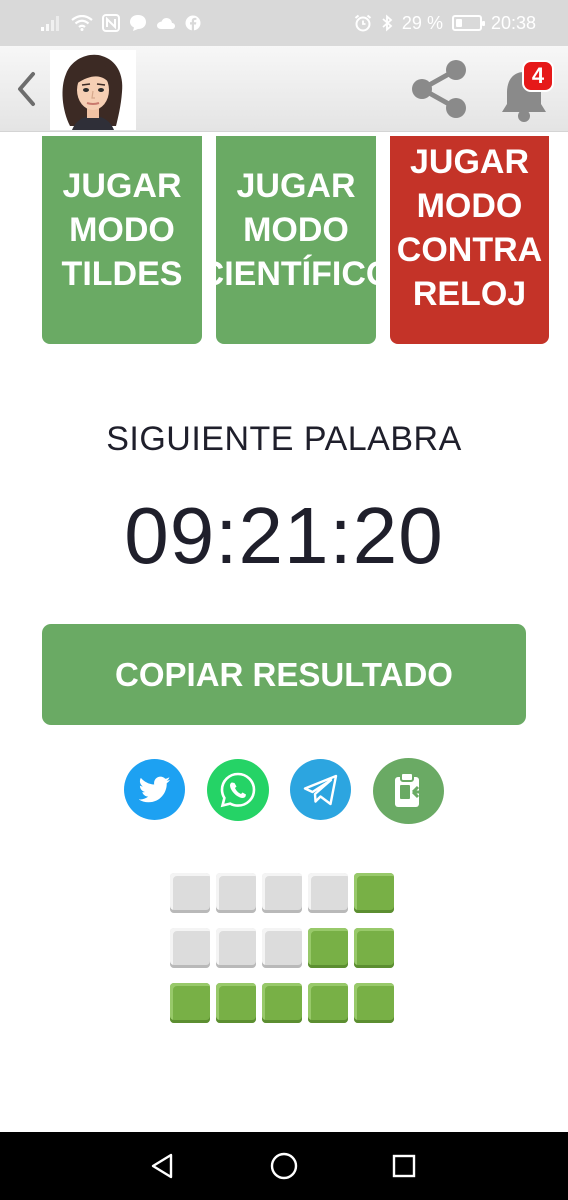  Describe the element at coordinates (469, 250) in the screenshot. I see `mode-contra-reloj-line-3: CONTRA` at that location.